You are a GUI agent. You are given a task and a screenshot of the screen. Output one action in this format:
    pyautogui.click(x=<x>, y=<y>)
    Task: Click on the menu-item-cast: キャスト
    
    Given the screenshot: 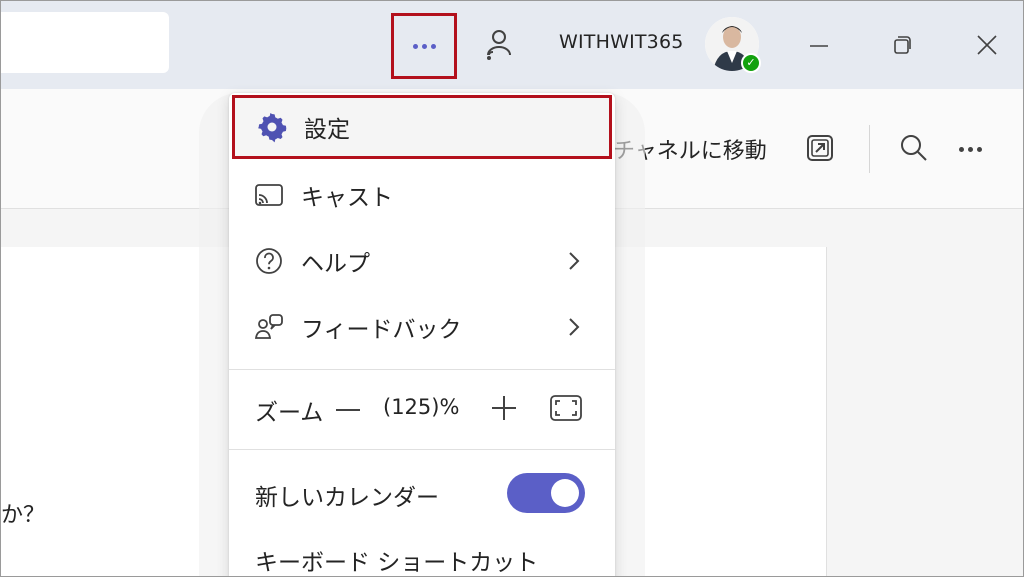 What is the action you would take?
    pyautogui.click(x=422, y=195)
    